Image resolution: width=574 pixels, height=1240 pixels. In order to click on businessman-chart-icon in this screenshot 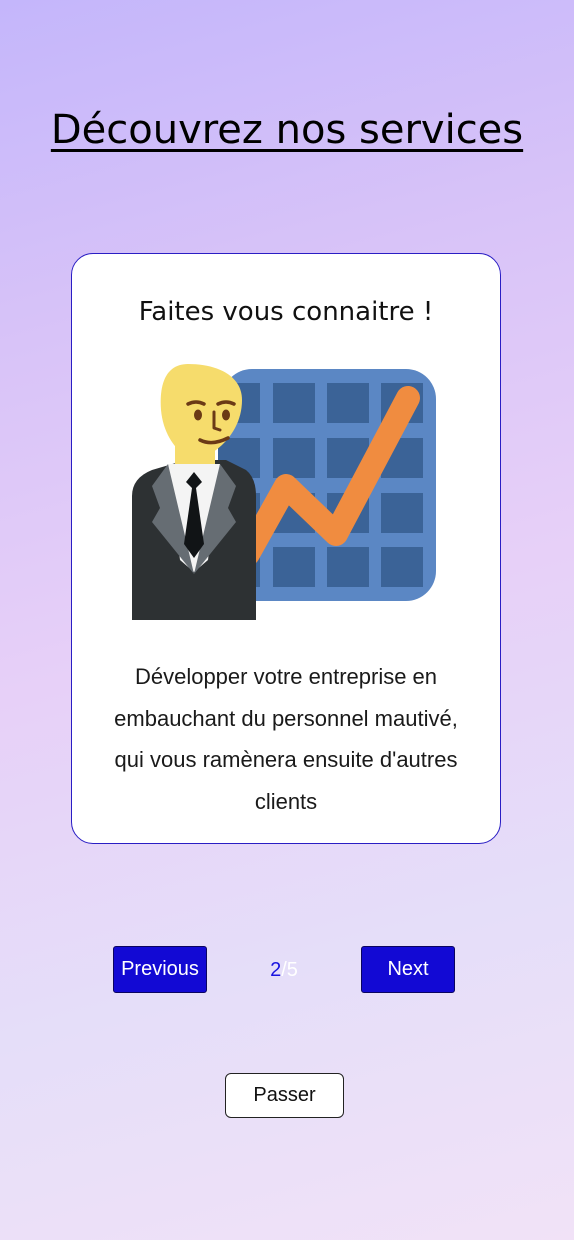, I will do `click(284, 492)`.